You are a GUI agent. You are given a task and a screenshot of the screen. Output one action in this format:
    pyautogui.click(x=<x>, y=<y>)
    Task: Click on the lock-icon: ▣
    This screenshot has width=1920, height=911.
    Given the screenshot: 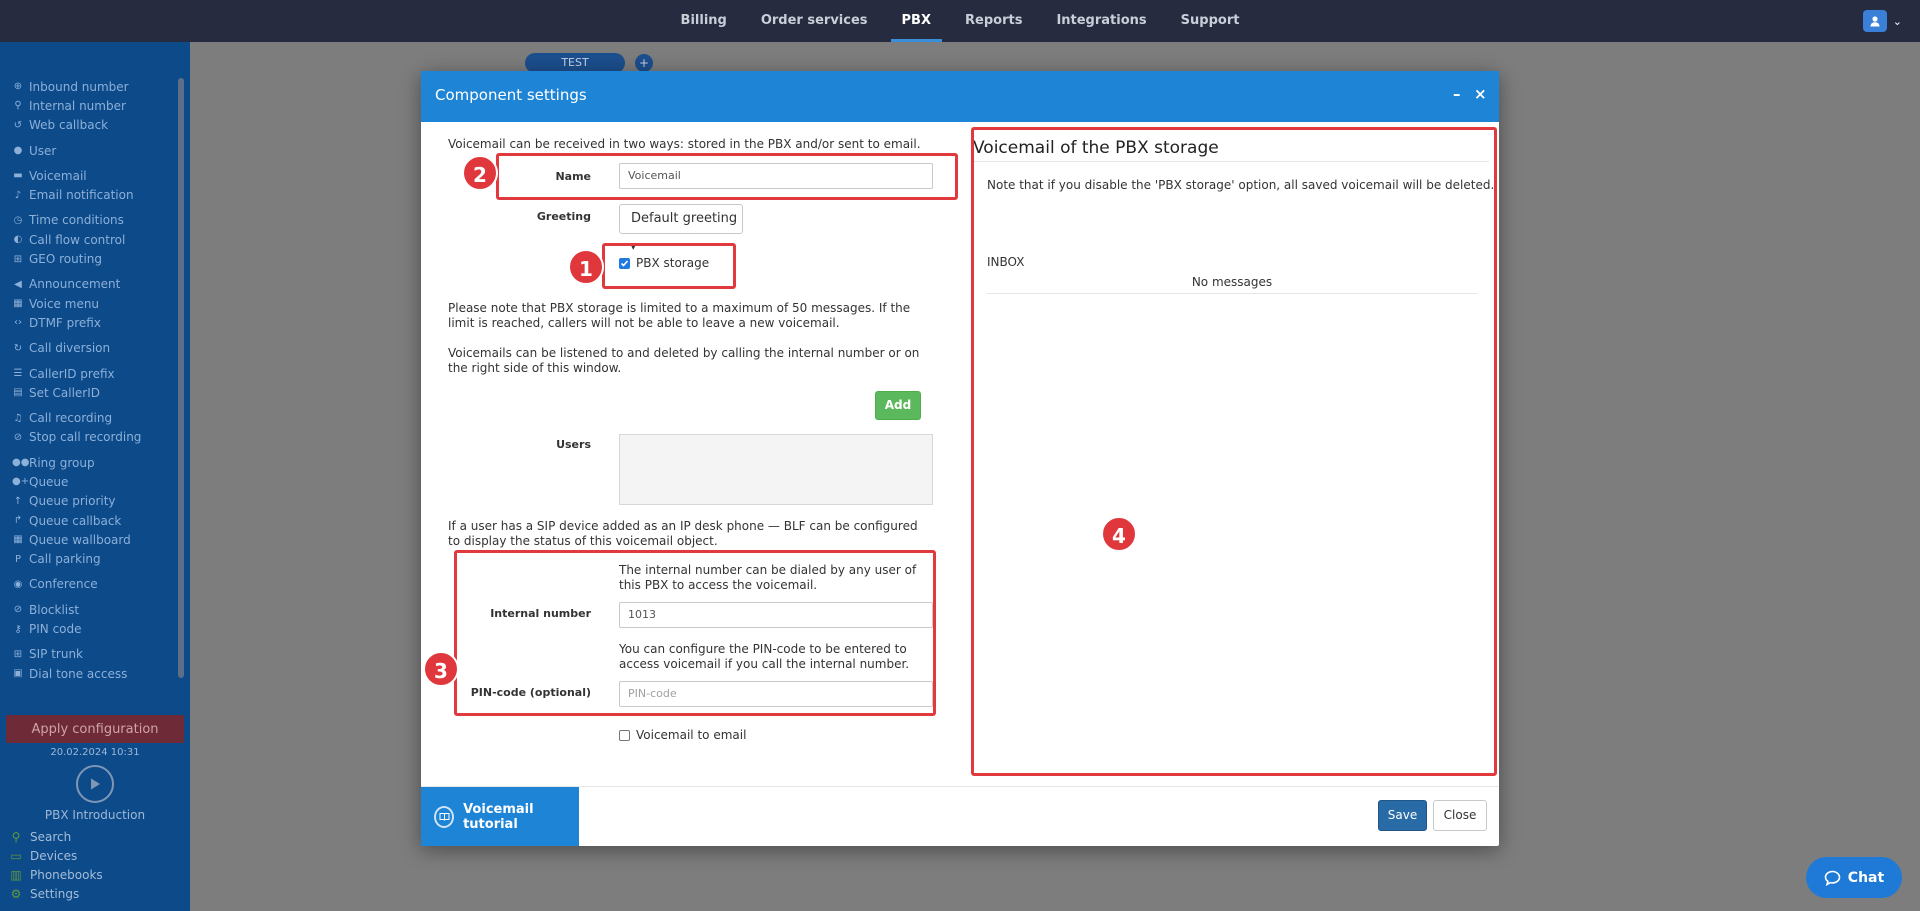 What is the action you would take?
    pyautogui.click(x=18, y=674)
    